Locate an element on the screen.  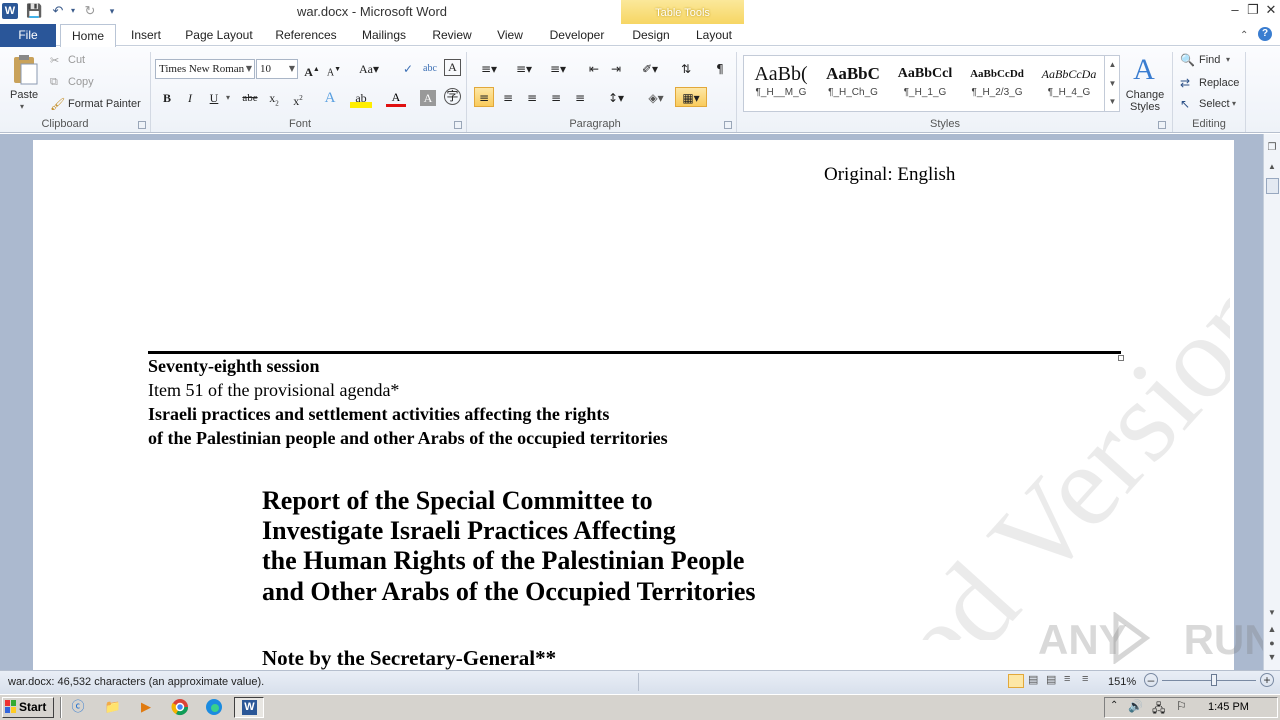
outline-view-icon: ≡ is located at coordinates (1067, 679).